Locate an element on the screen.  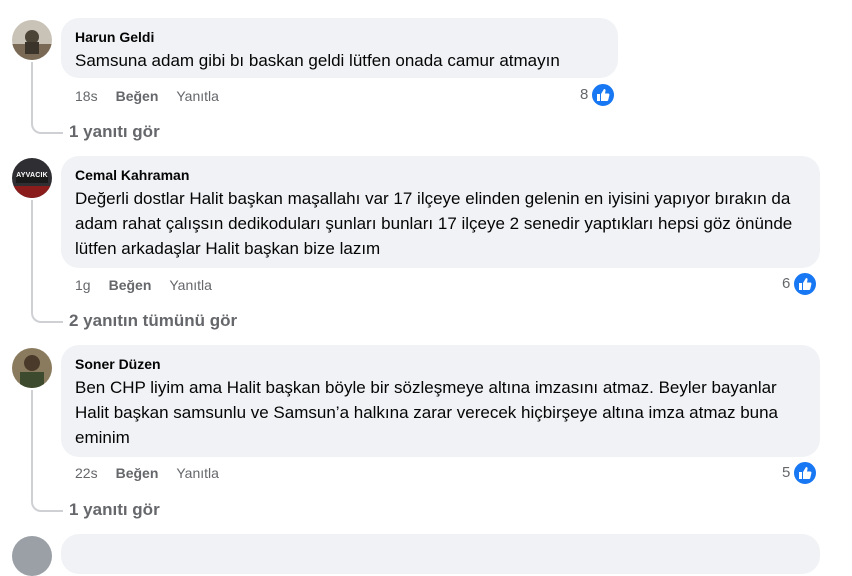
comment-author: Cemal Kahraman is located at coordinates (440, 175).